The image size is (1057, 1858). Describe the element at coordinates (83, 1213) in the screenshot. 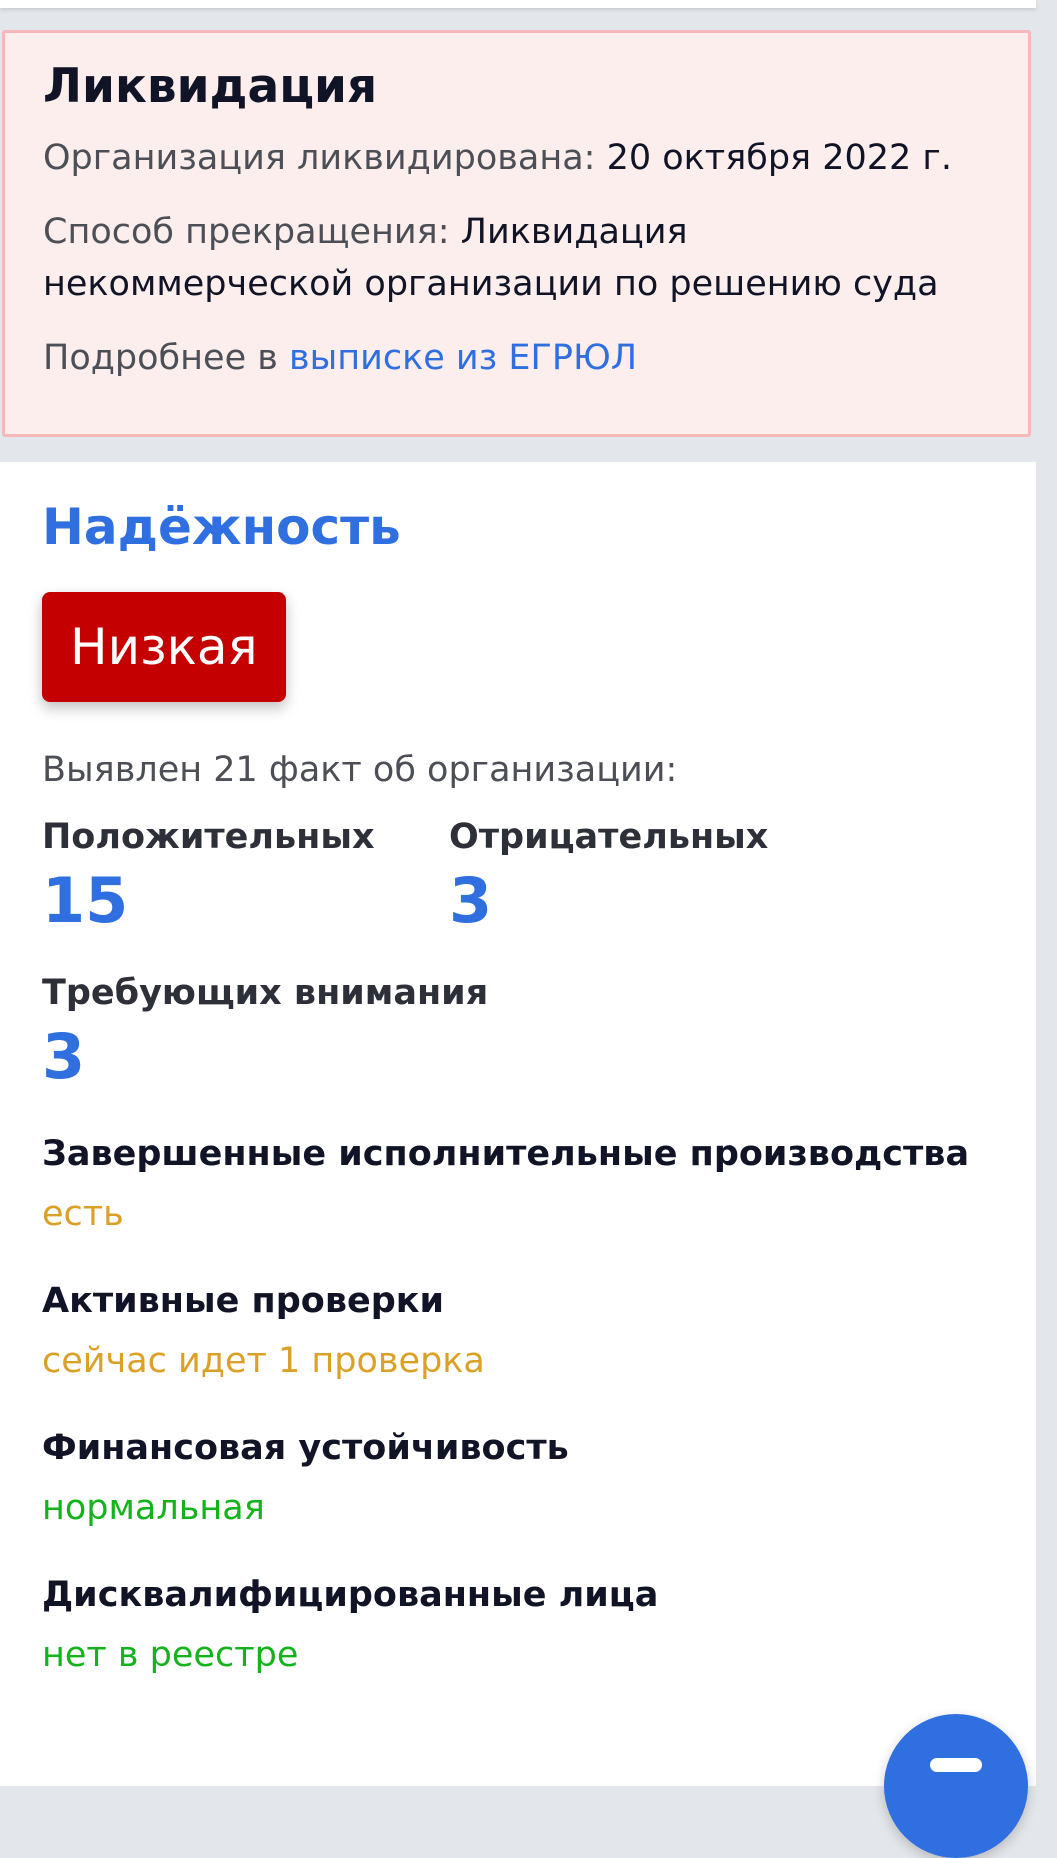

I see `fact-item-value: есть` at that location.